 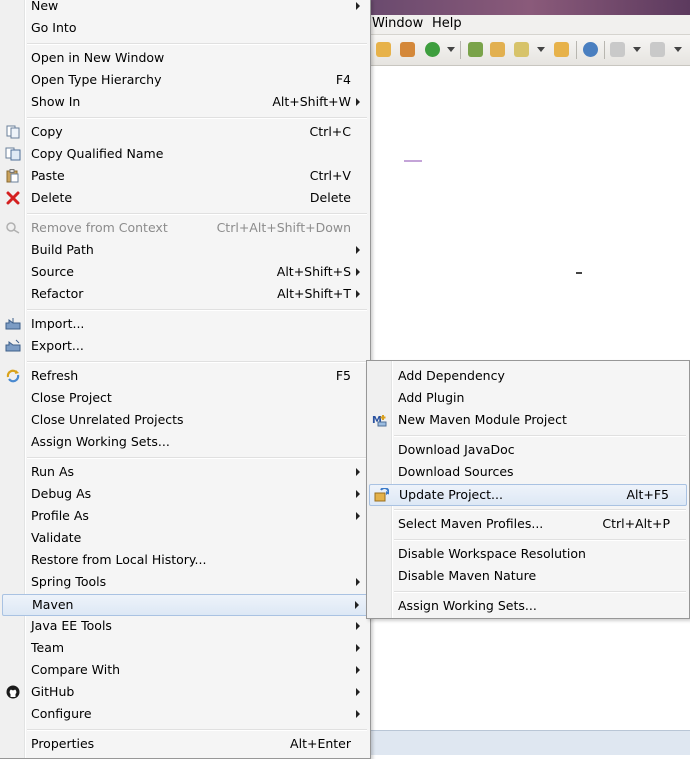 What do you see at coordinates (13, 154) in the screenshot?
I see `copy-qualified-name-icon` at bounding box center [13, 154].